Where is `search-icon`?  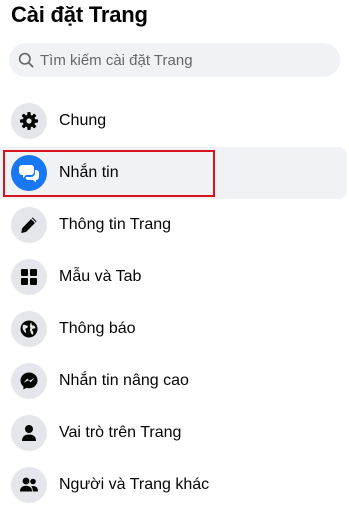
search-icon is located at coordinates (26, 60).